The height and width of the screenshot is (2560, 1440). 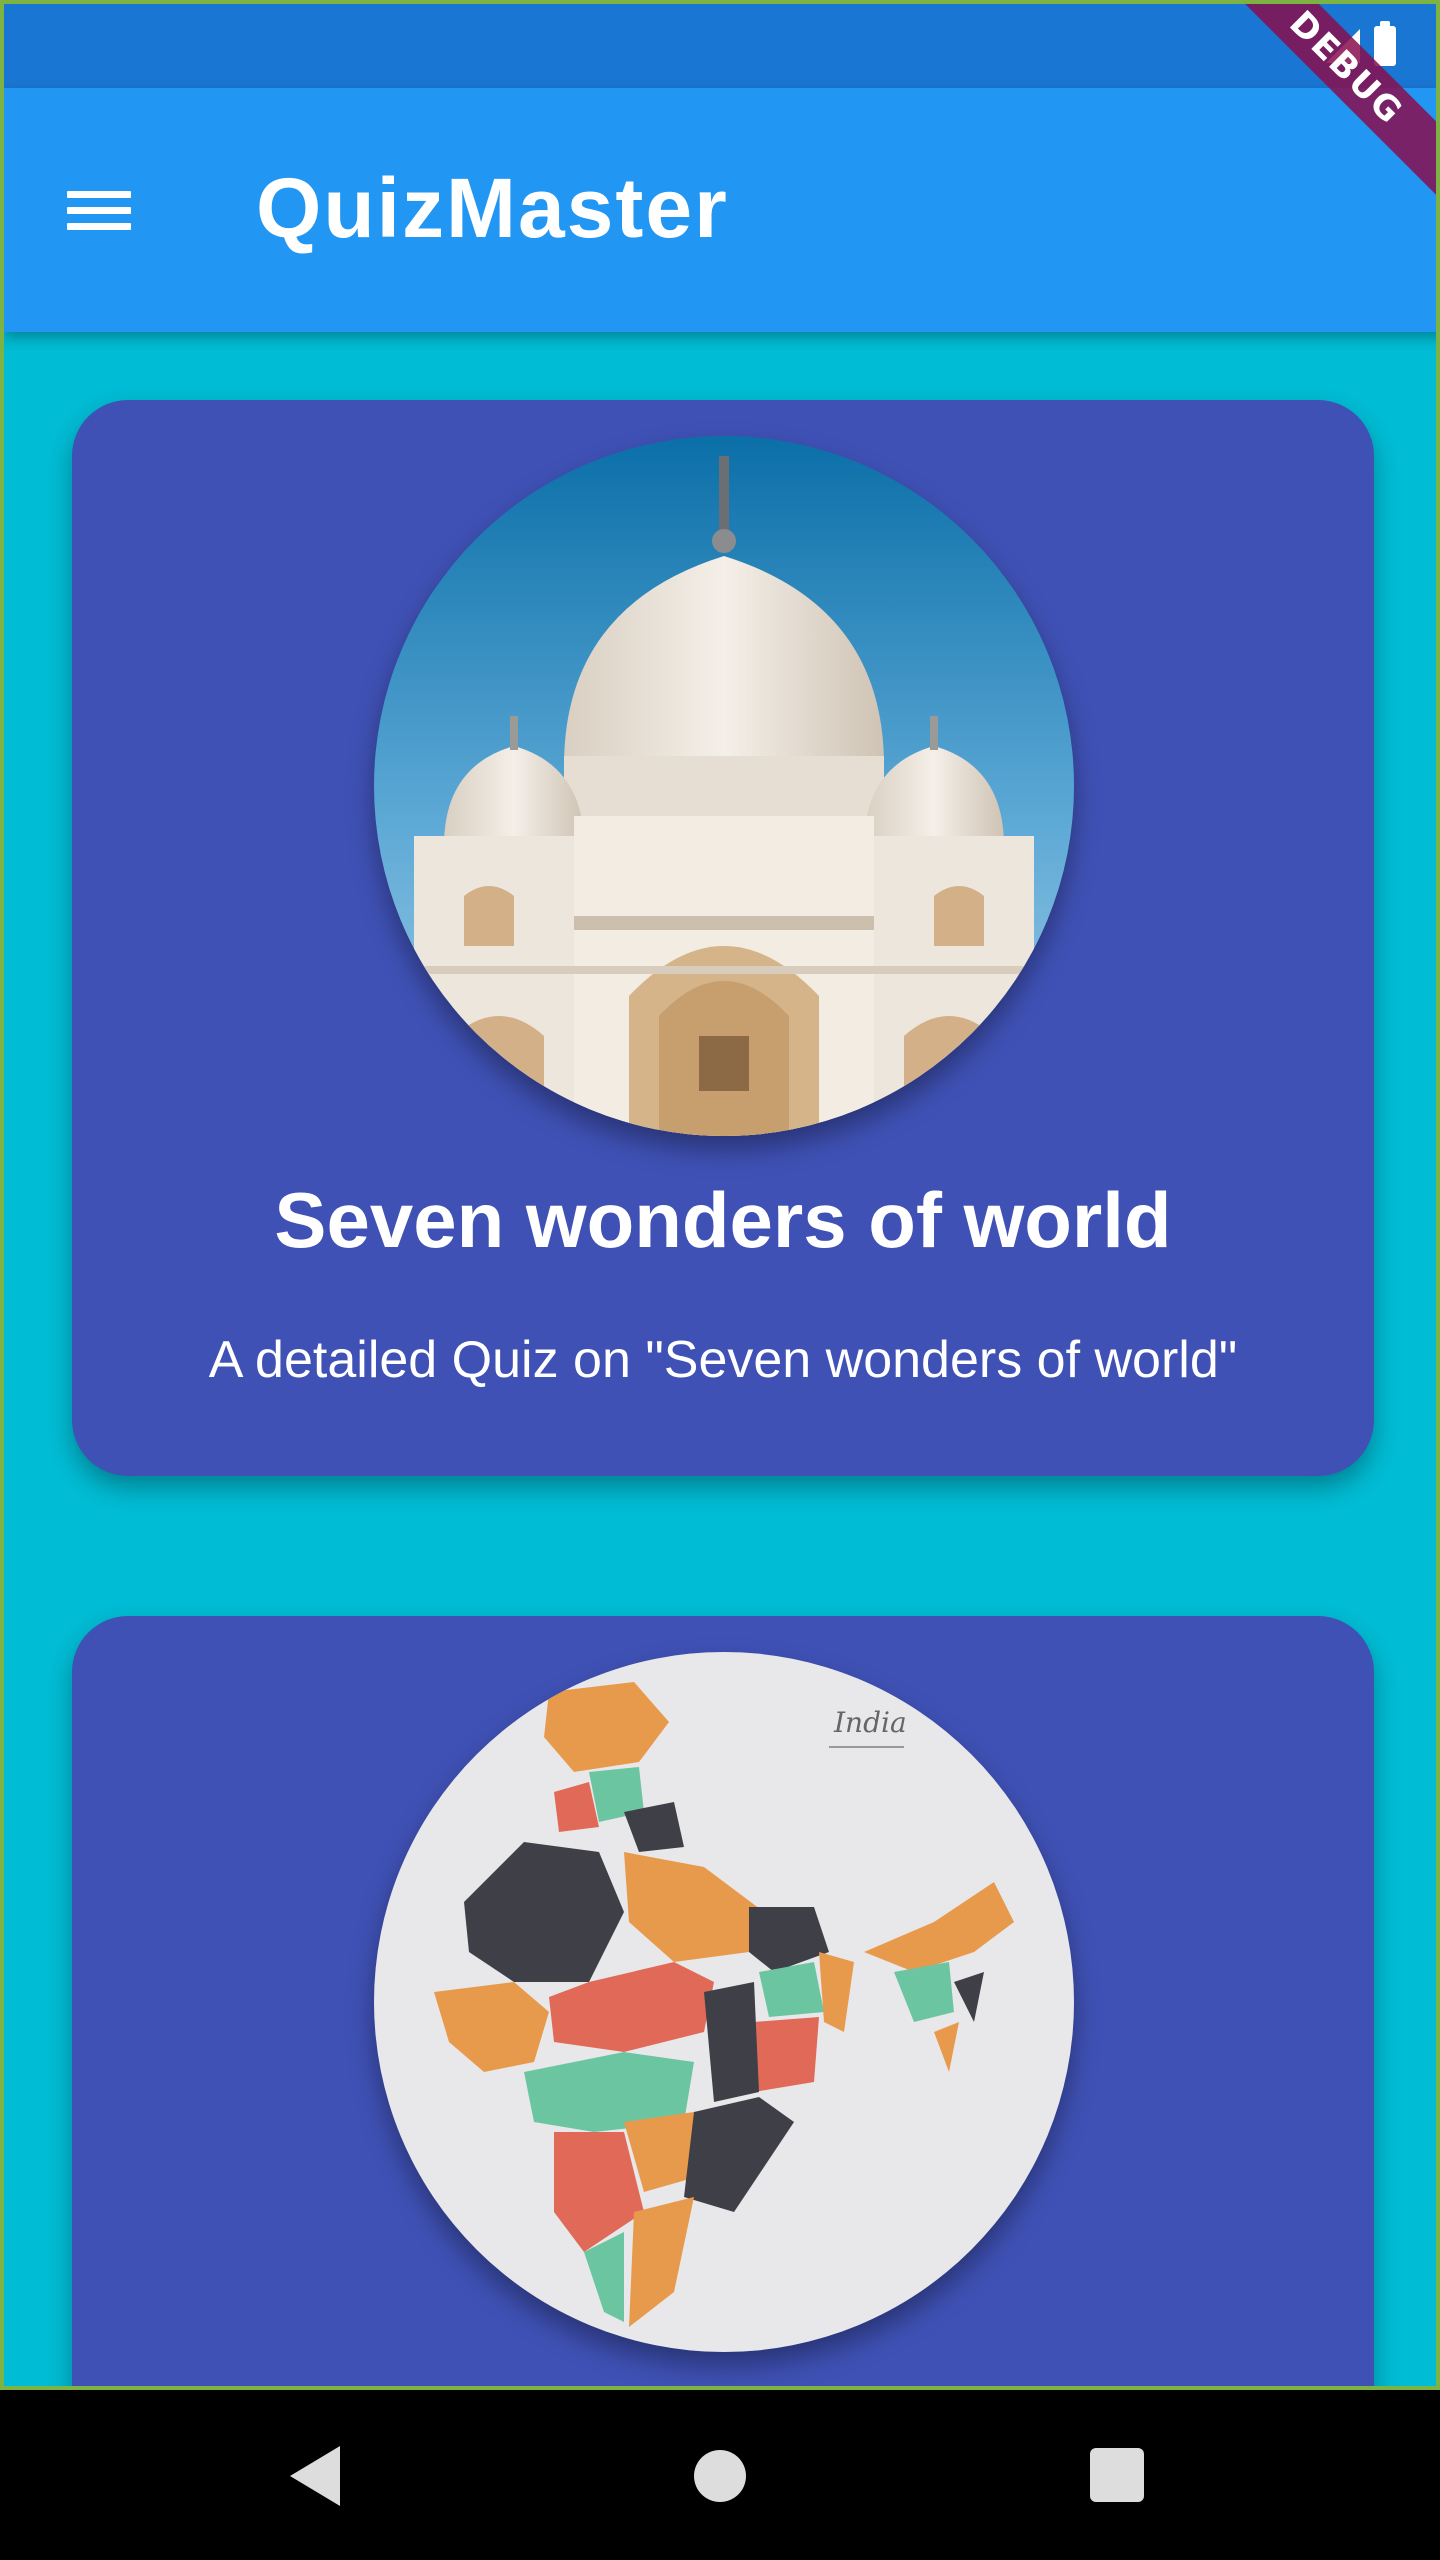 What do you see at coordinates (724, 786) in the screenshot?
I see `taj-mahal-image` at bounding box center [724, 786].